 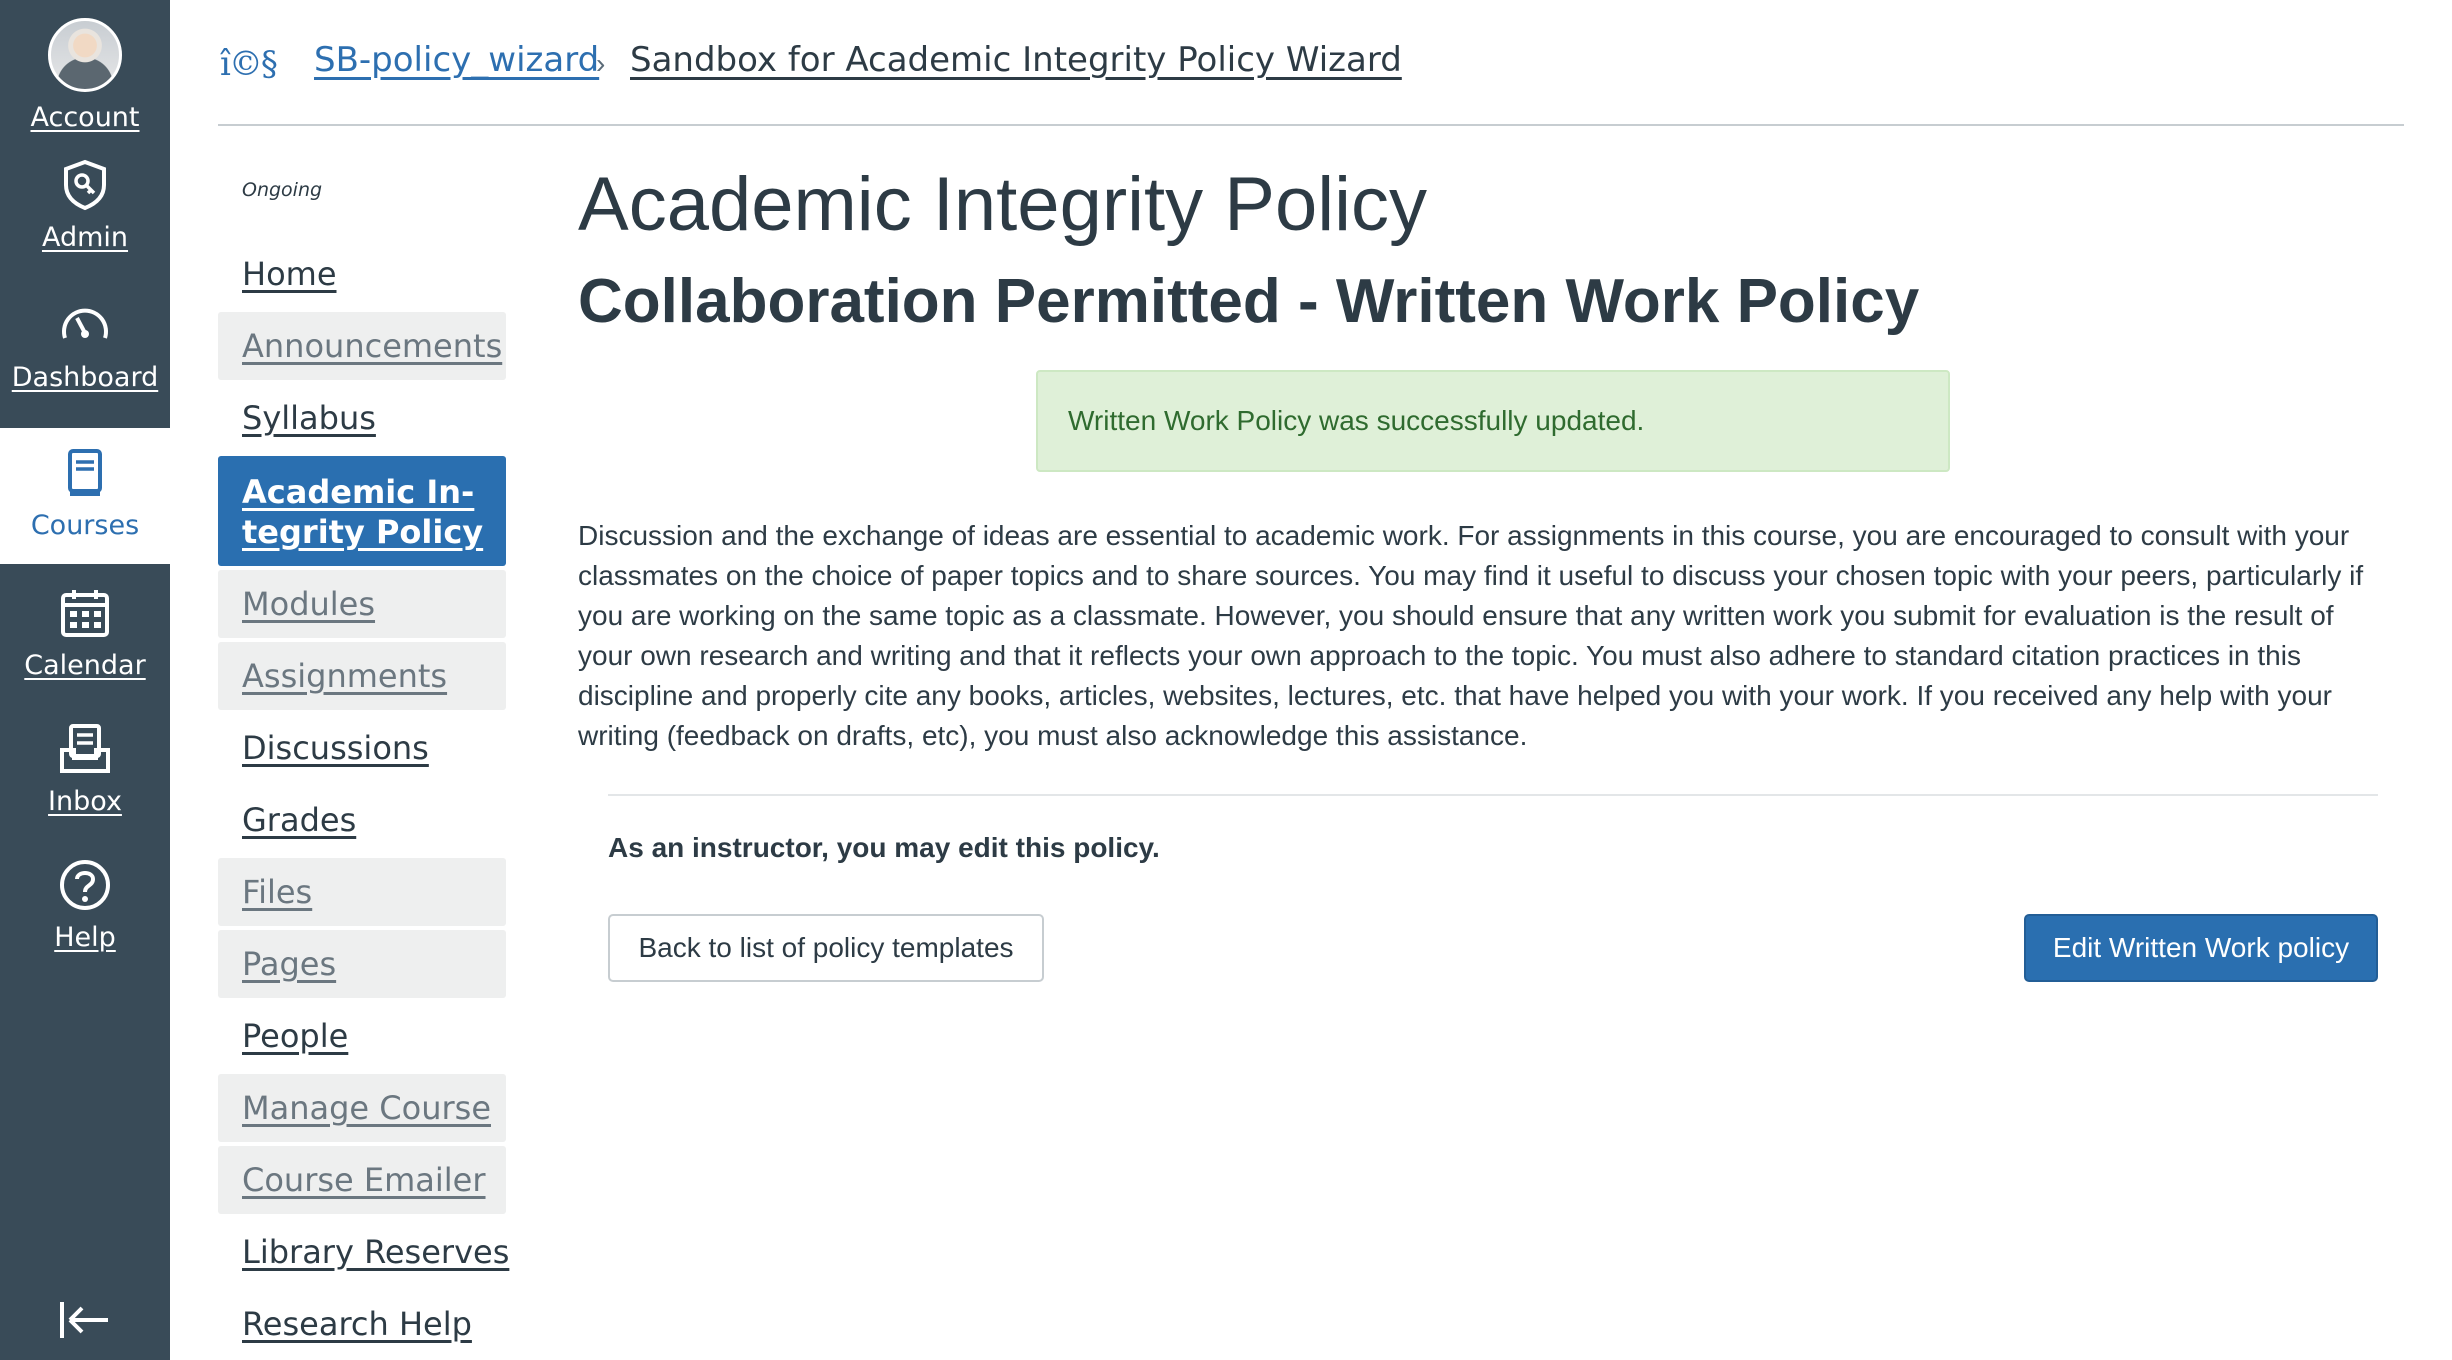 I want to click on edit-policy-button: Edit Written Work policy, so click(x=2201, y=948).